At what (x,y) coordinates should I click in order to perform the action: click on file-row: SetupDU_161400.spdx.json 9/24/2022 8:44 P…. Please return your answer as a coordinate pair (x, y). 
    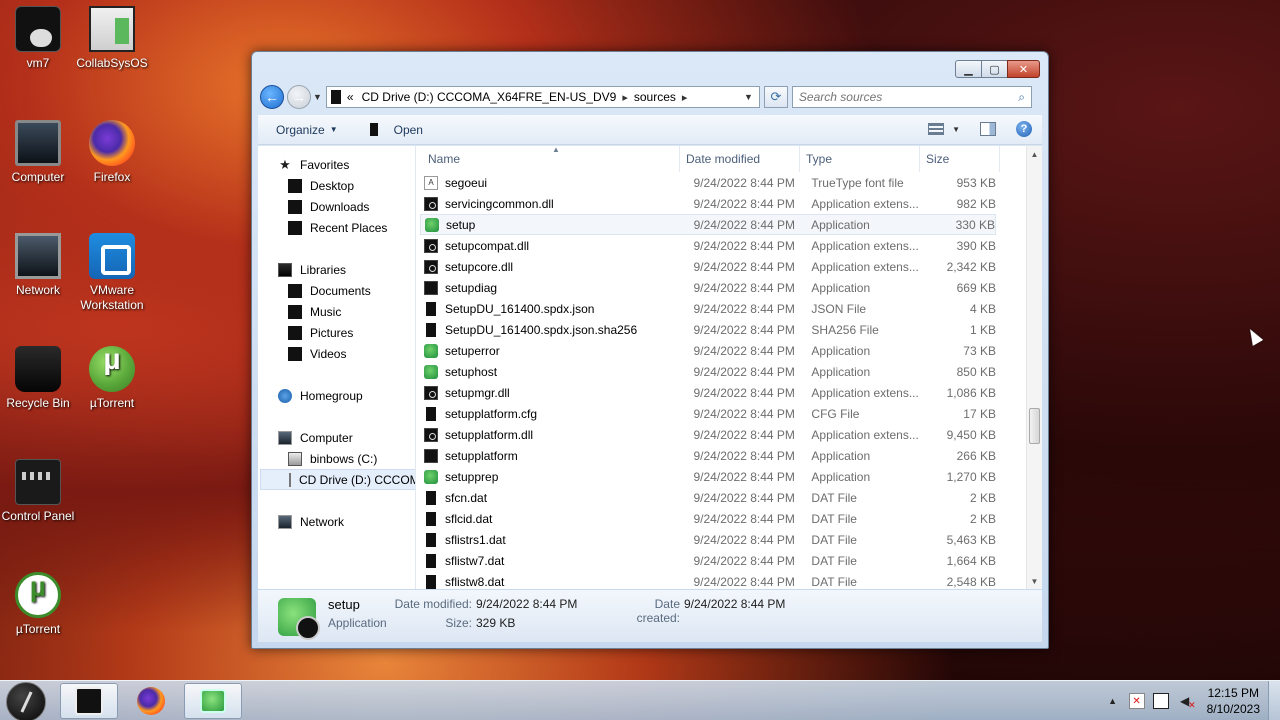
    Looking at the image, I should click on (708, 308).